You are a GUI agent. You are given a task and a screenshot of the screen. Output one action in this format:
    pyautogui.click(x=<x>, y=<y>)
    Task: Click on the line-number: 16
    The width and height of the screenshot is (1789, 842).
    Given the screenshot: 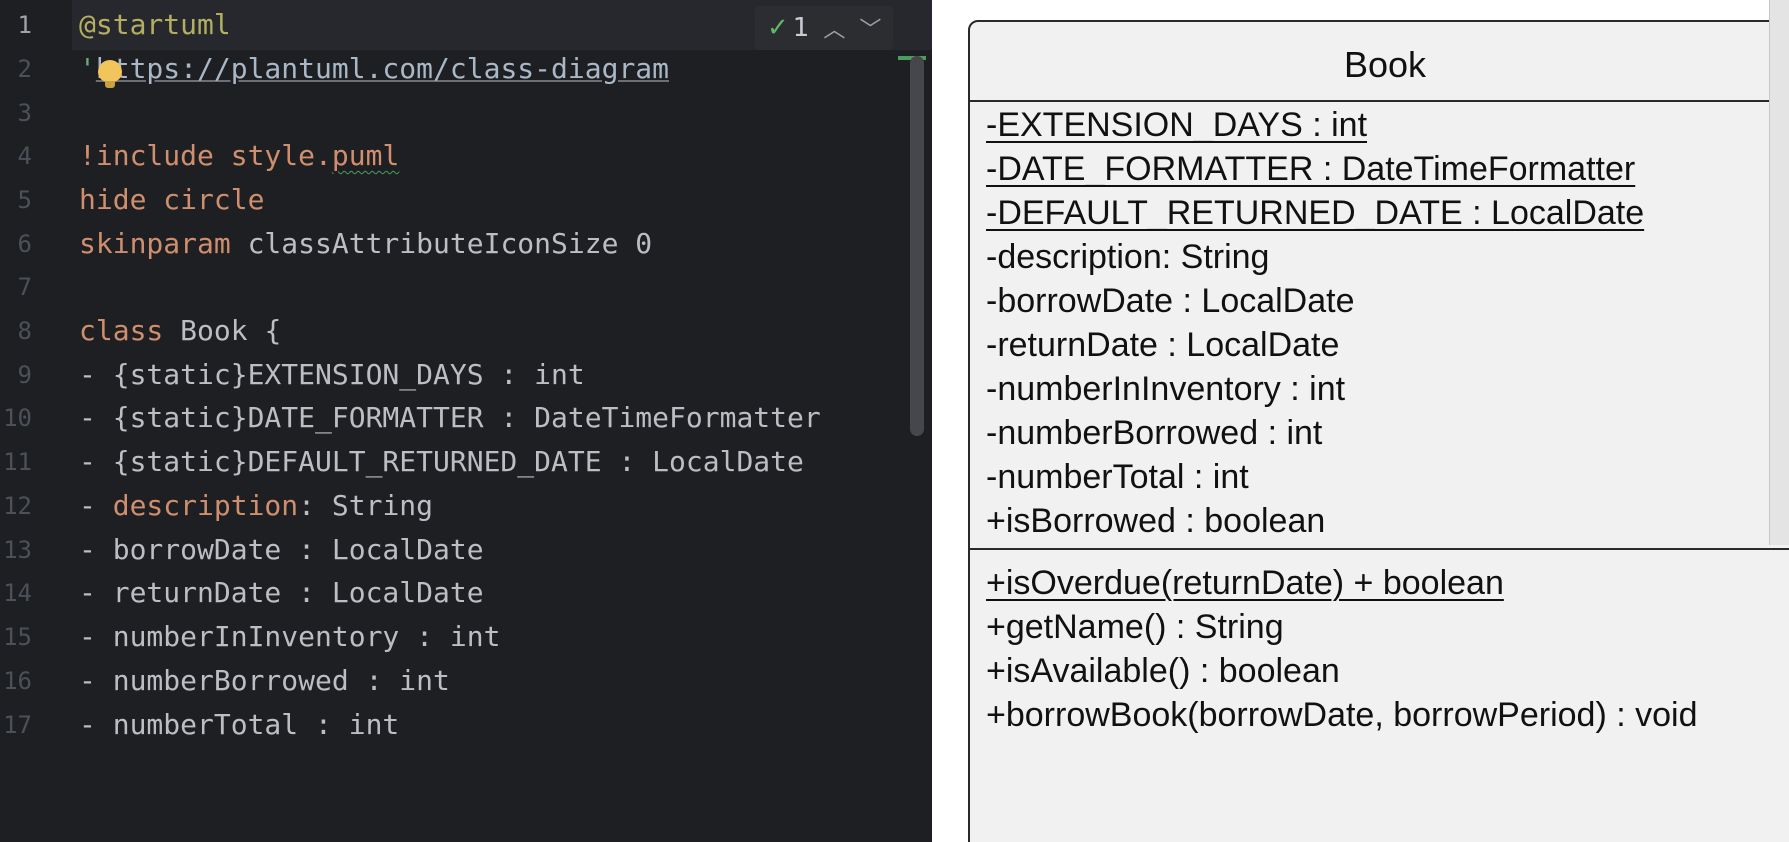 What is the action you would take?
    pyautogui.click(x=17, y=681)
    